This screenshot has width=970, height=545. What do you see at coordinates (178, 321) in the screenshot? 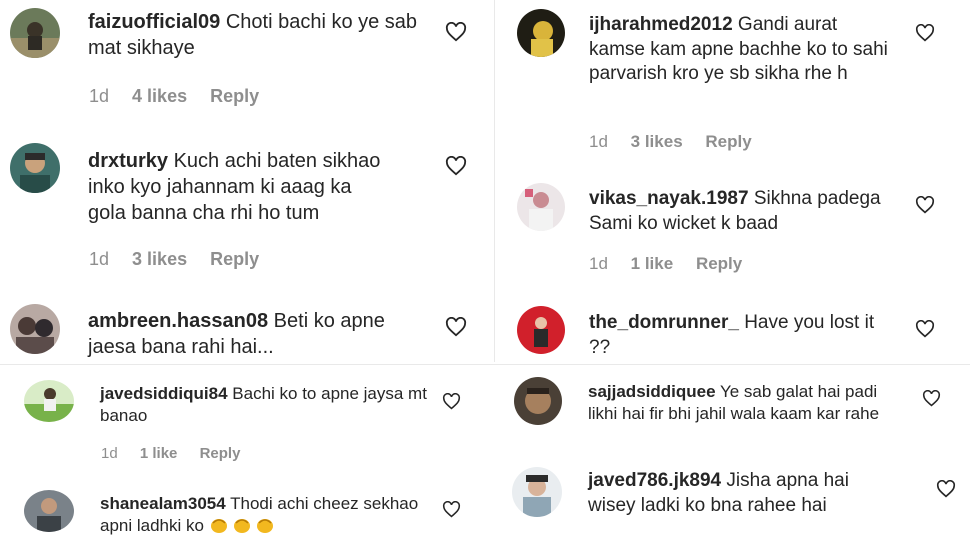
I see `comment-username: ambreen.hassan08` at bounding box center [178, 321].